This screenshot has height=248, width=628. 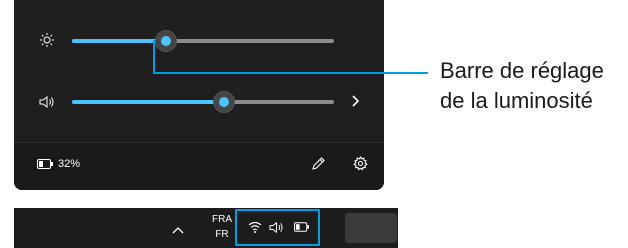 I want to click on battery-percentage: 32%, so click(x=69, y=164).